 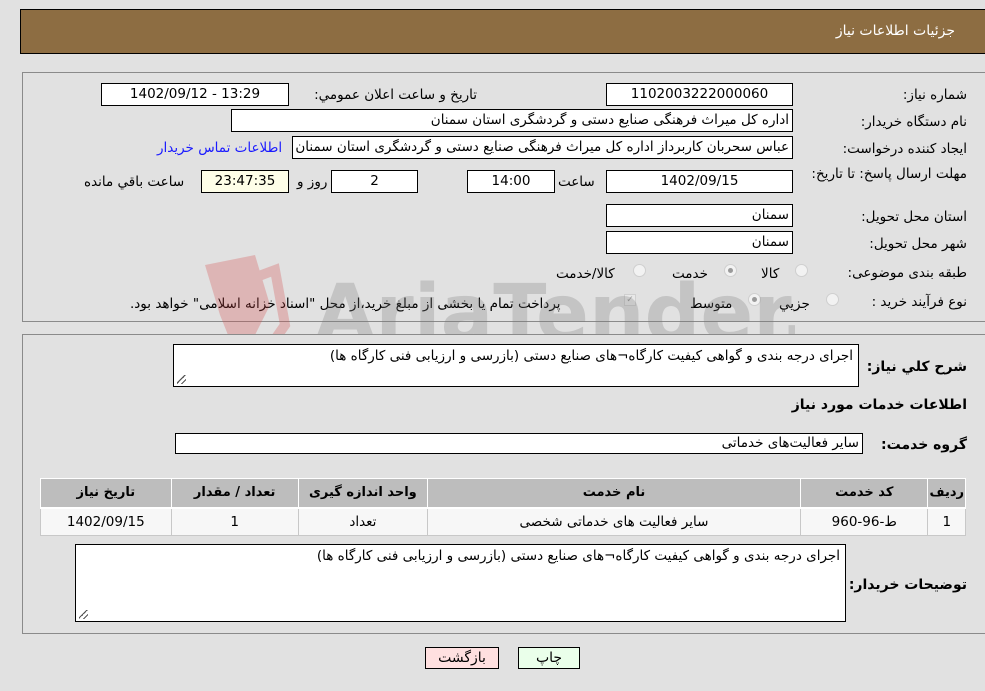 What do you see at coordinates (106, 493) in the screenshot?
I see `col-header-need-date: تاریخ نیاز` at bounding box center [106, 493].